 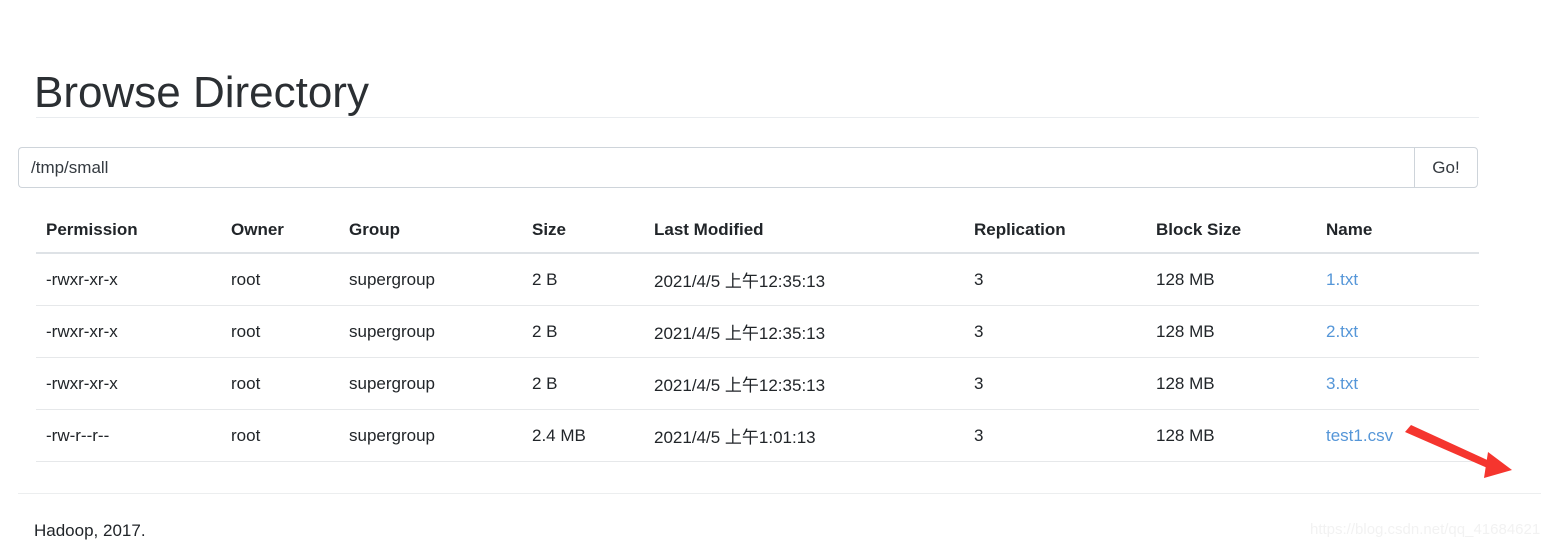 I want to click on column-header-group: Group, so click(x=430, y=233).